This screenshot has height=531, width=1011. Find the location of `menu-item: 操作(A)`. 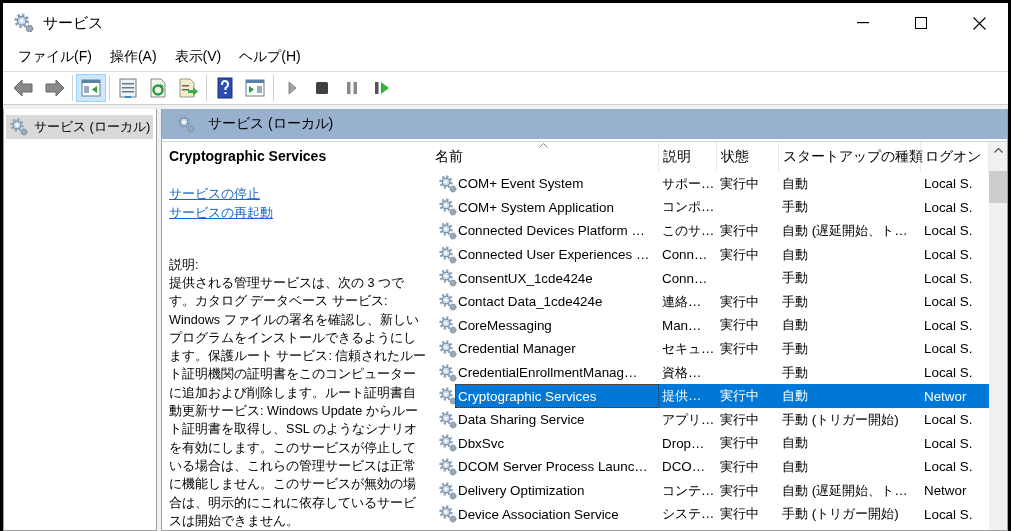

menu-item: 操作(A) is located at coordinates (133, 57).